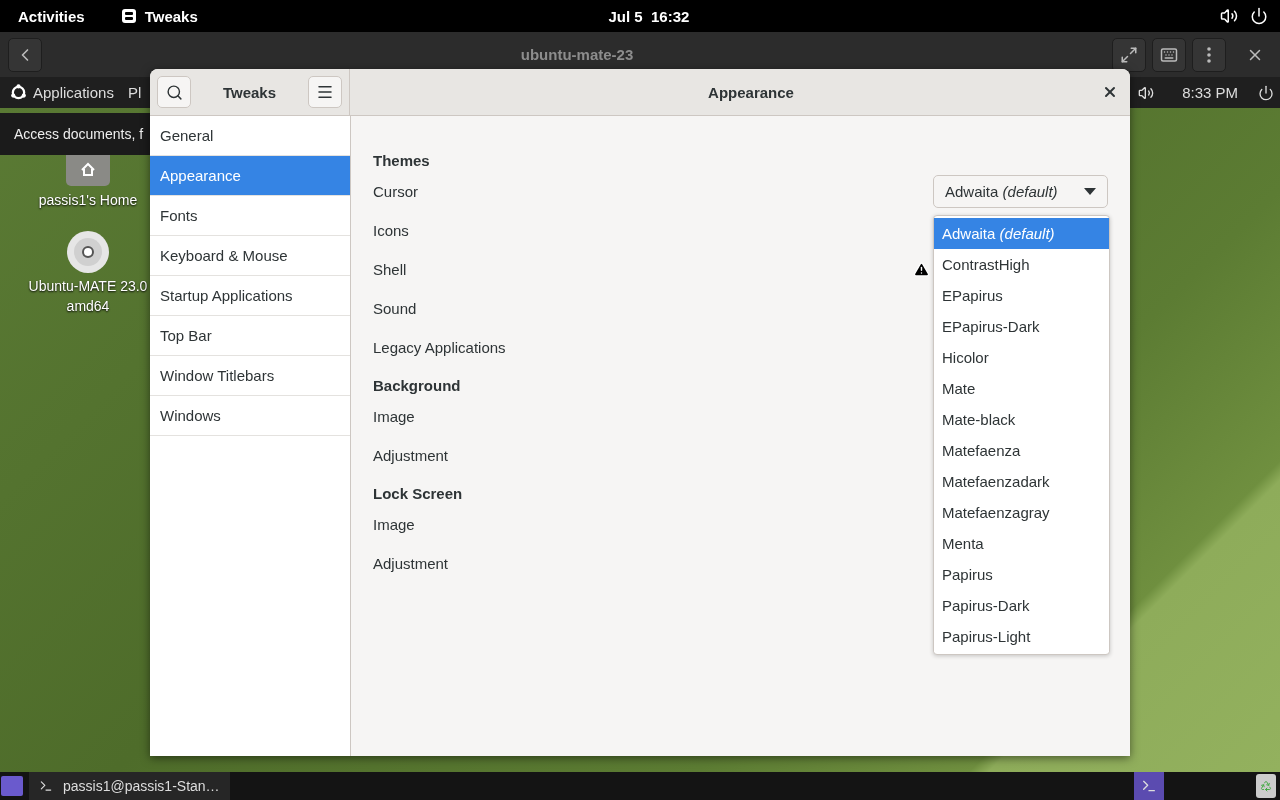 This screenshot has width=1280, height=800. Describe the element at coordinates (171, 16) in the screenshot. I see `app-menu: Tweaks` at that location.